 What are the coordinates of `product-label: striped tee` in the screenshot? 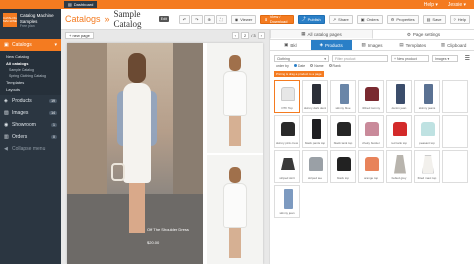 It's located at (314, 178).